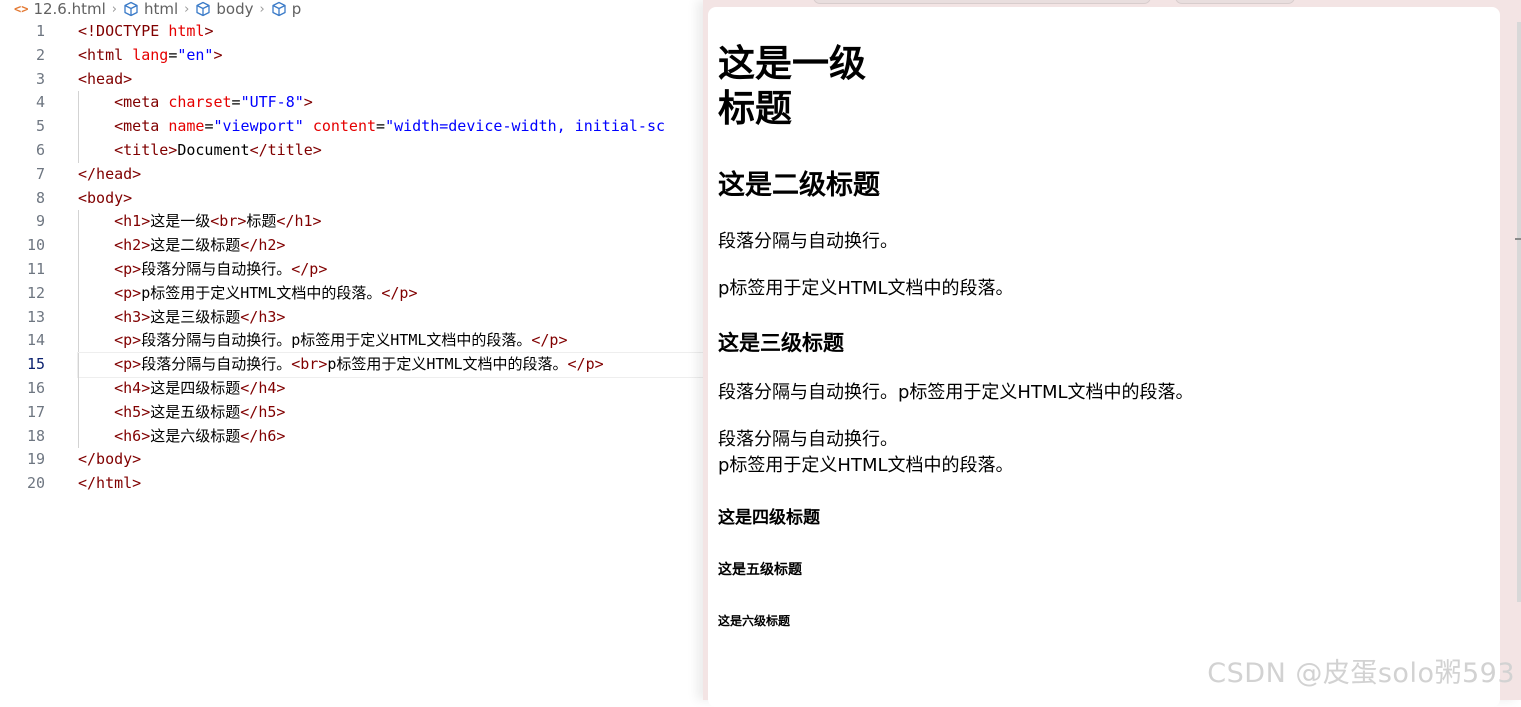  I want to click on line-content: <title>Document</title>, so click(200, 151).